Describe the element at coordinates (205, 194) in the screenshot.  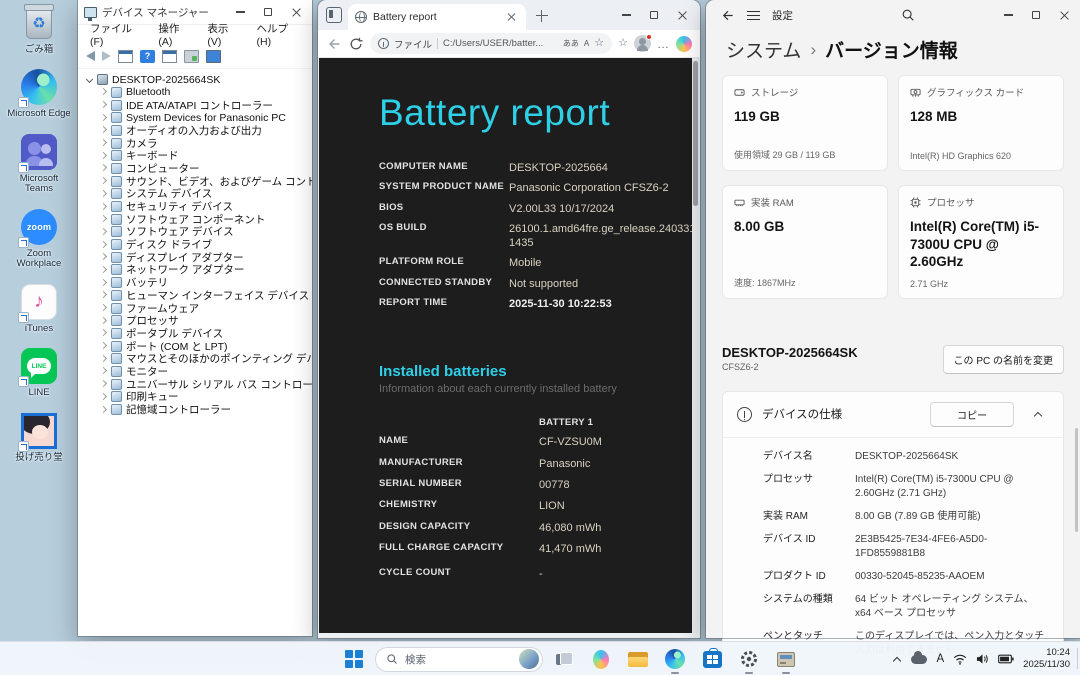
I see `tree-item: システム デバイス` at that location.